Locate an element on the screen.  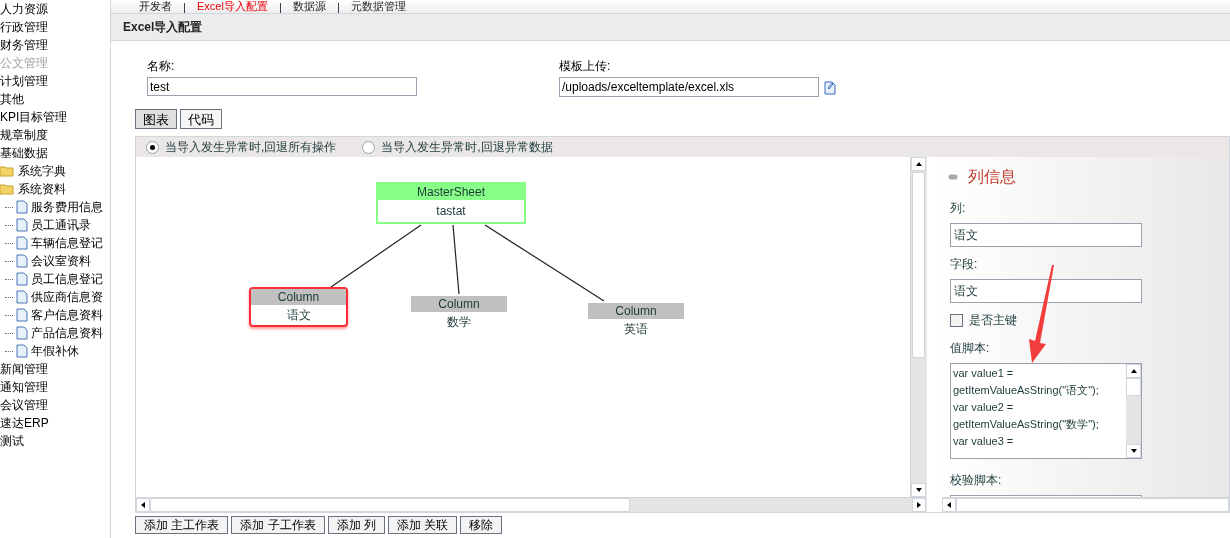
nav-item: 系统字典 is located at coordinates (42, 171).